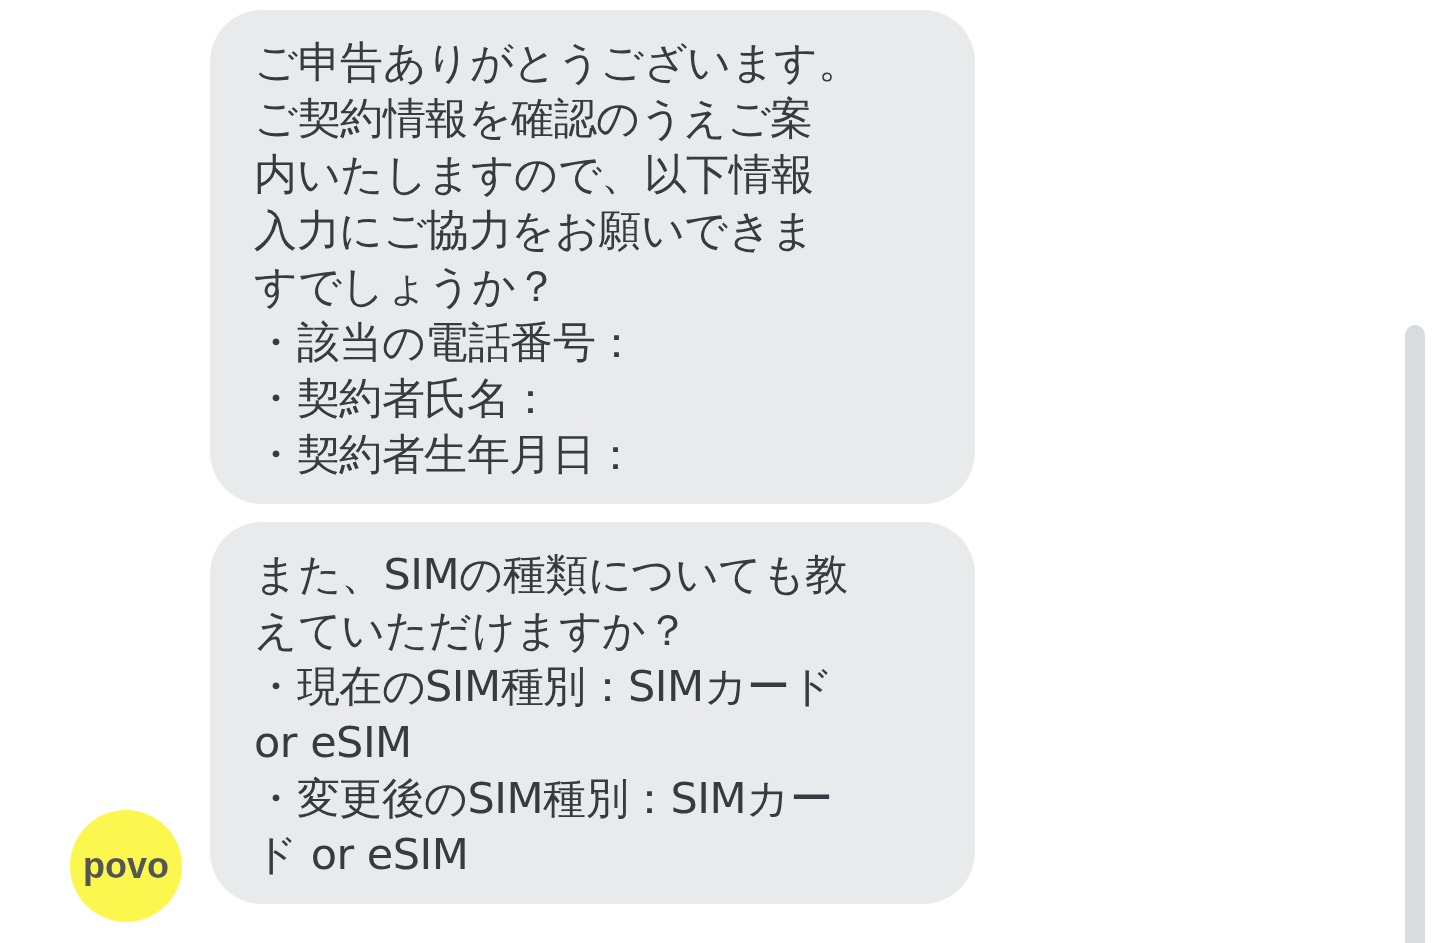 Image resolution: width=1440 pixels, height=943 pixels. Describe the element at coordinates (126, 866) in the screenshot. I see `avatar-logo: povo` at that location.